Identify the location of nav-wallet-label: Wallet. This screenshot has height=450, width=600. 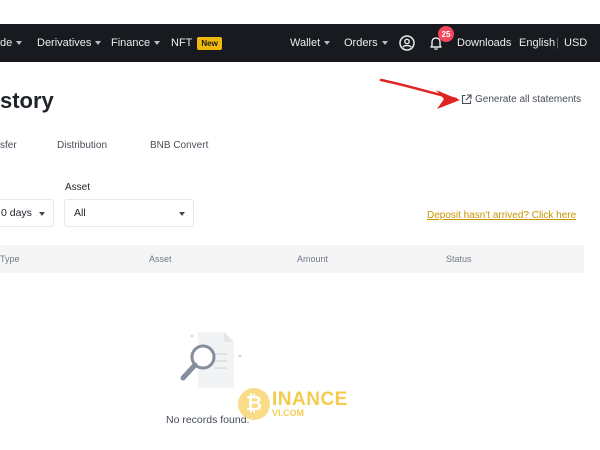
(305, 43).